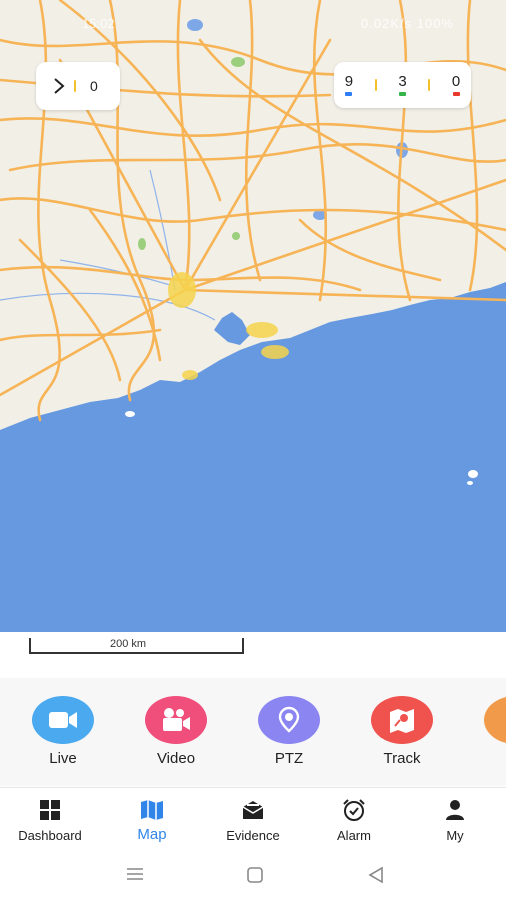 The height and width of the screenshot is (900, 506). I want to click on map-icon, so click(152, 810).